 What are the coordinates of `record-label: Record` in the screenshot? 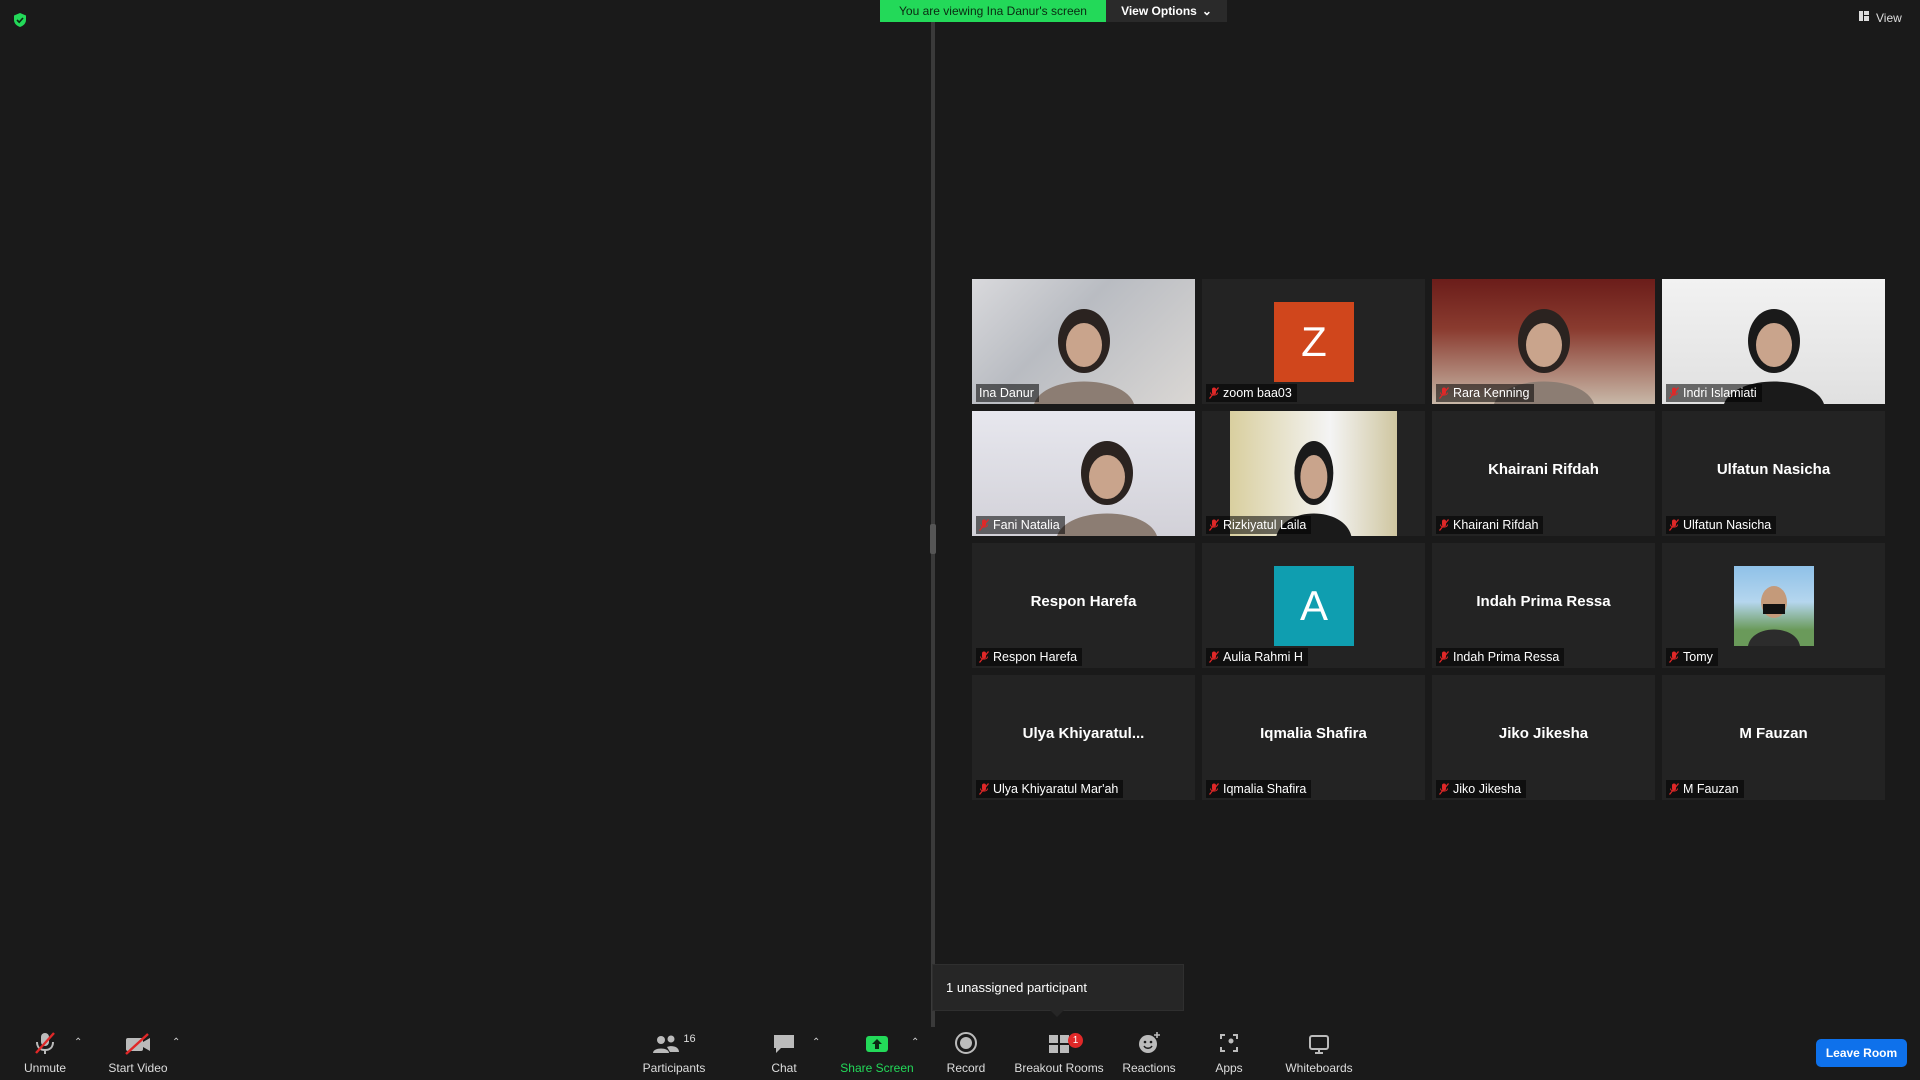 It's located at (966, 1068).